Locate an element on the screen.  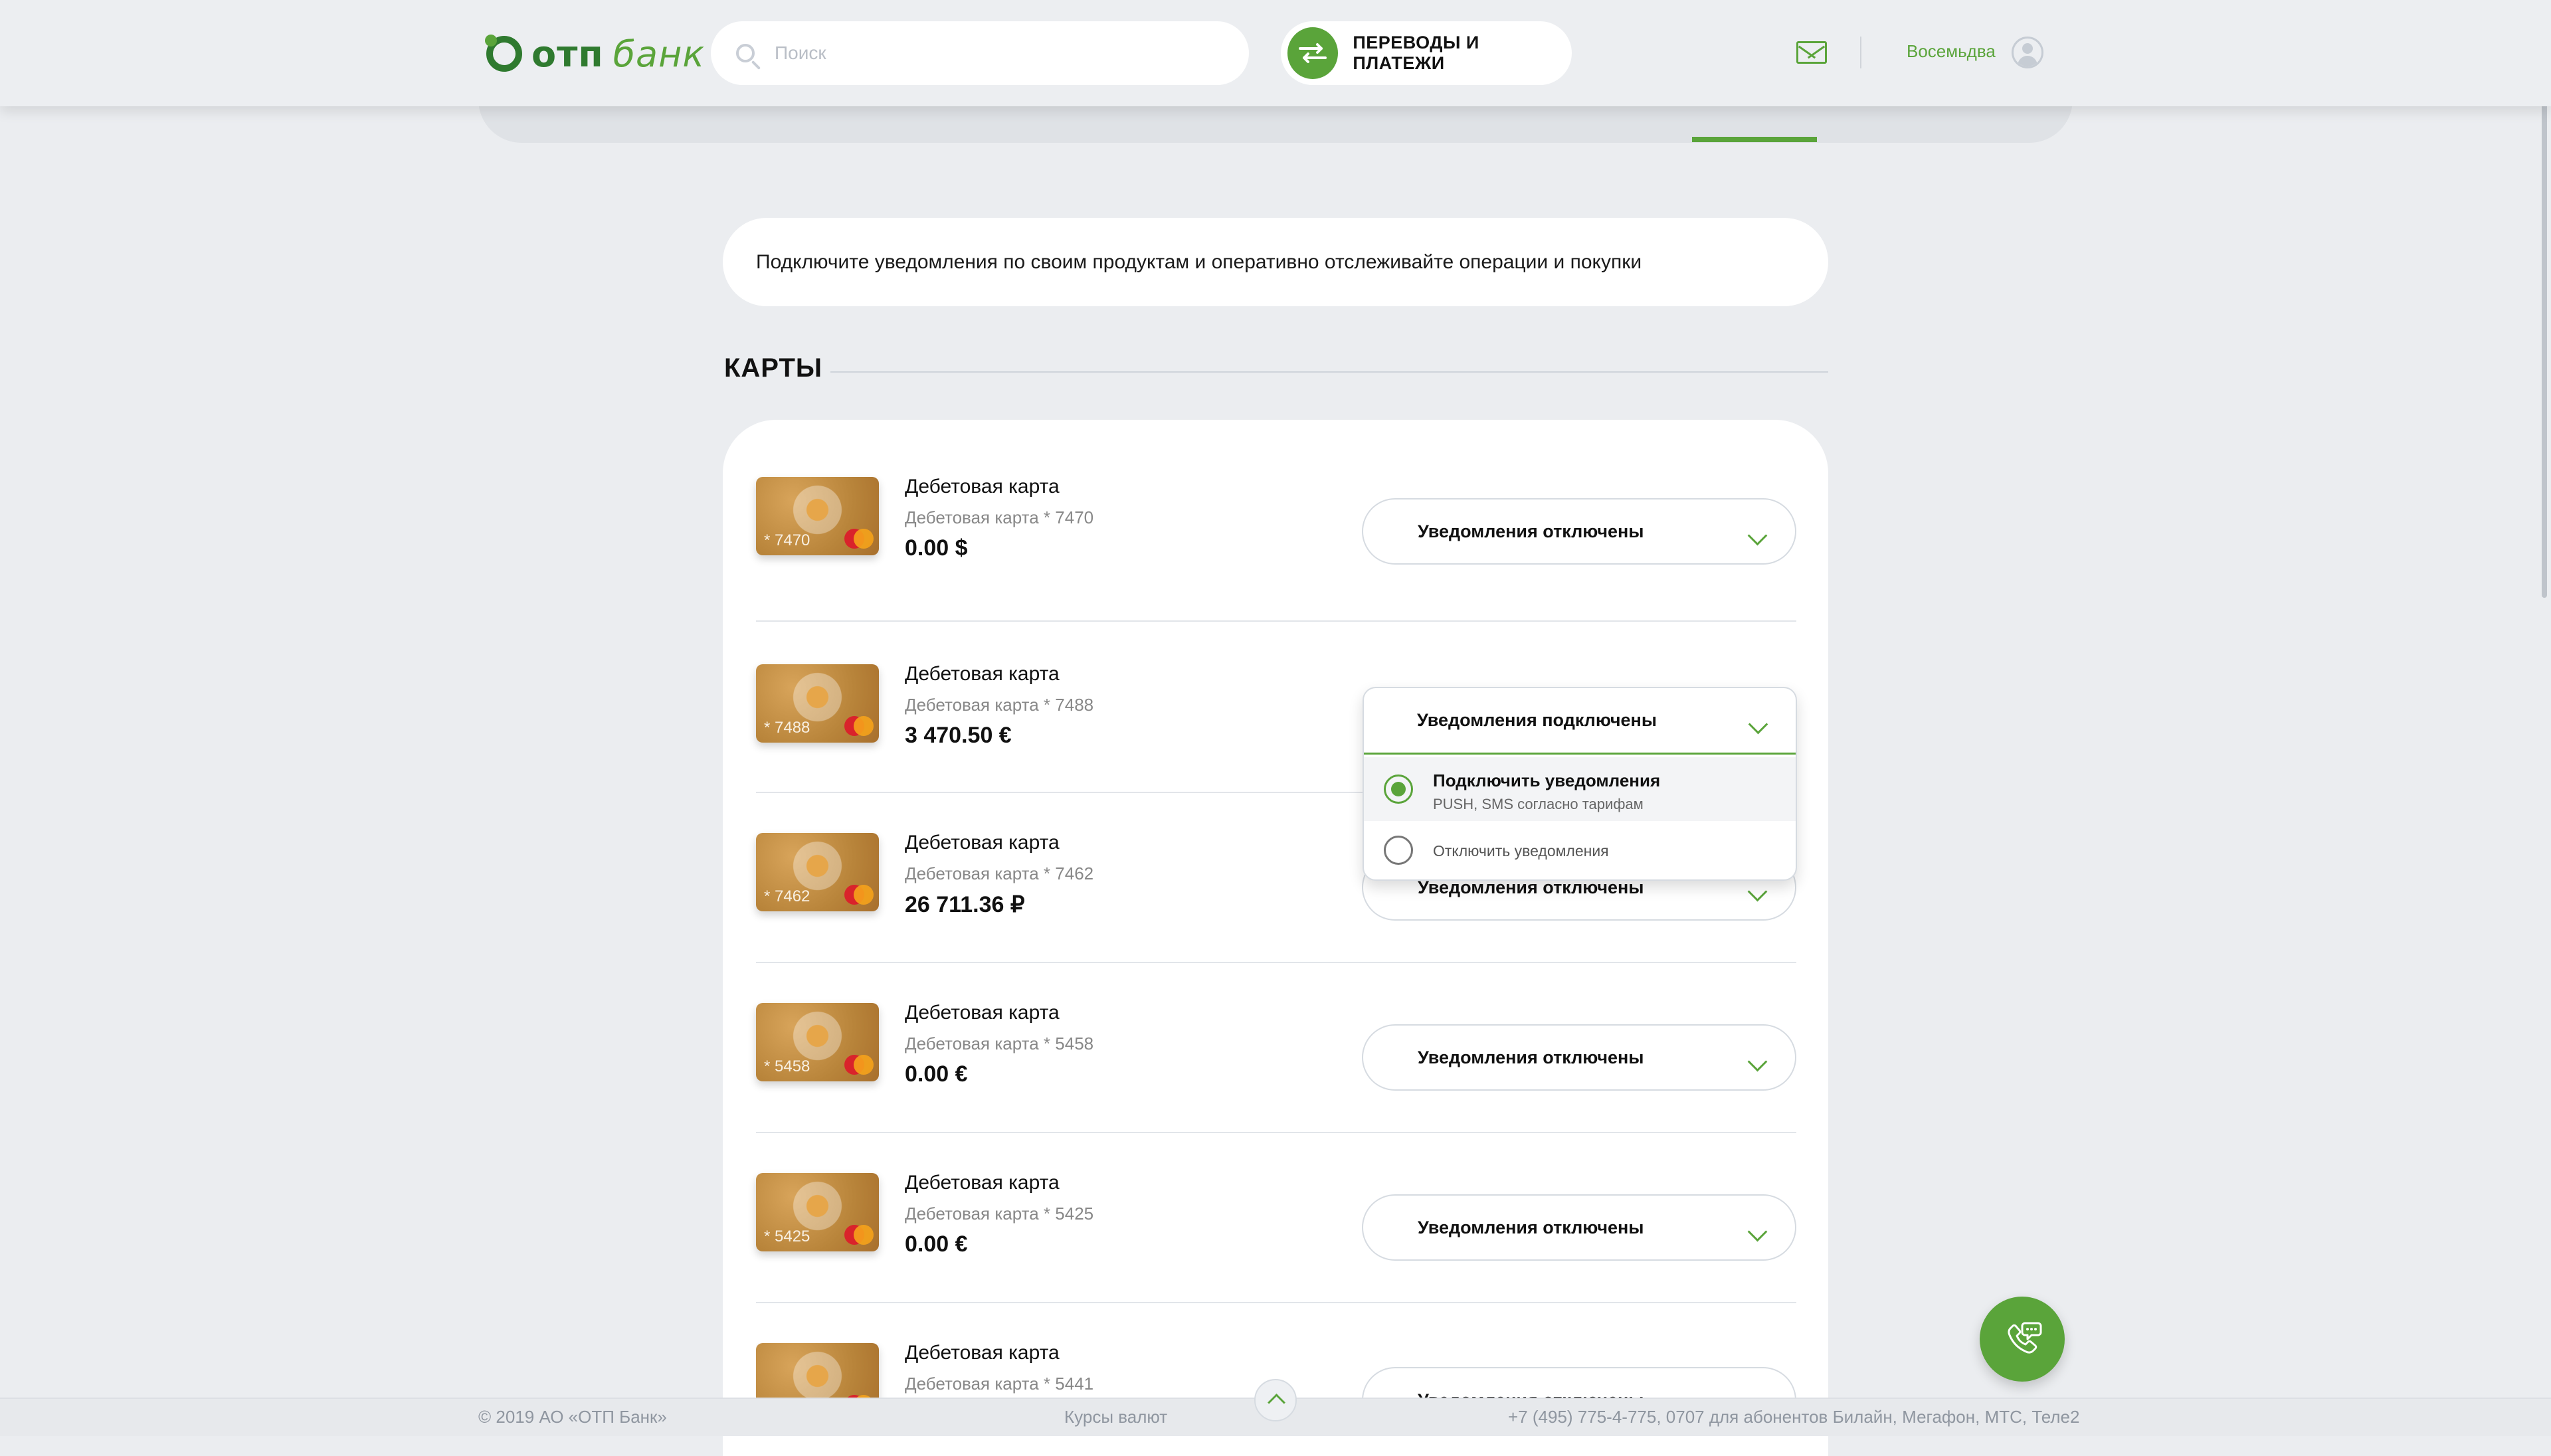
card-subtitle: Дебетовая карта * 5441 is located at coordinates (999, 1384).